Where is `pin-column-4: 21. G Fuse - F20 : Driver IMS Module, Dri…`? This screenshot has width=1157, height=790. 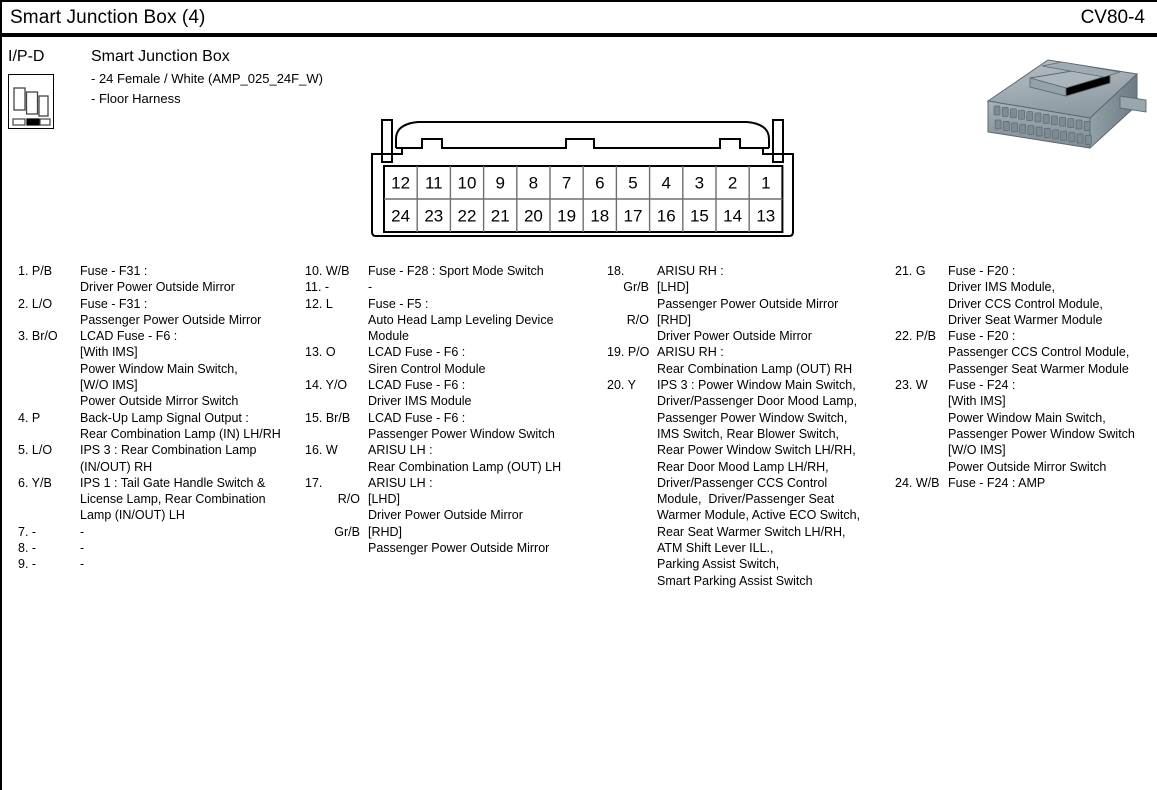
pin-column-4: 21. G Fuse - F20 : Driver IMS Module, Dri… is located at coordinates (1022, 377).